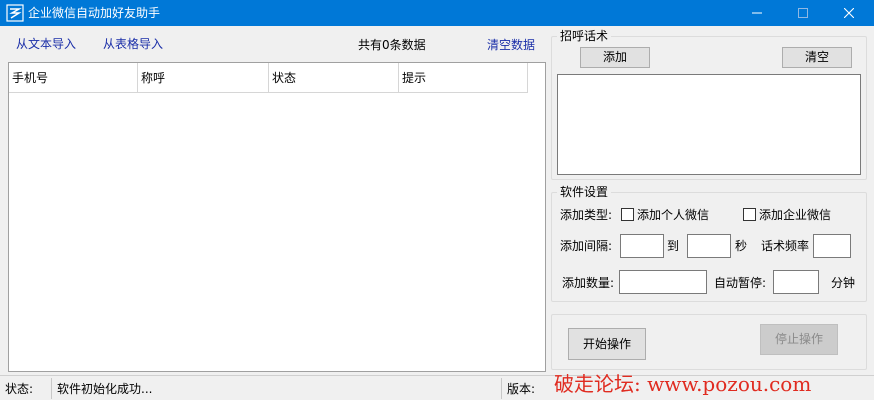 The image size is (874, 400). I want to click on import-from-table-link: 从表格导入, so click(133, 44).